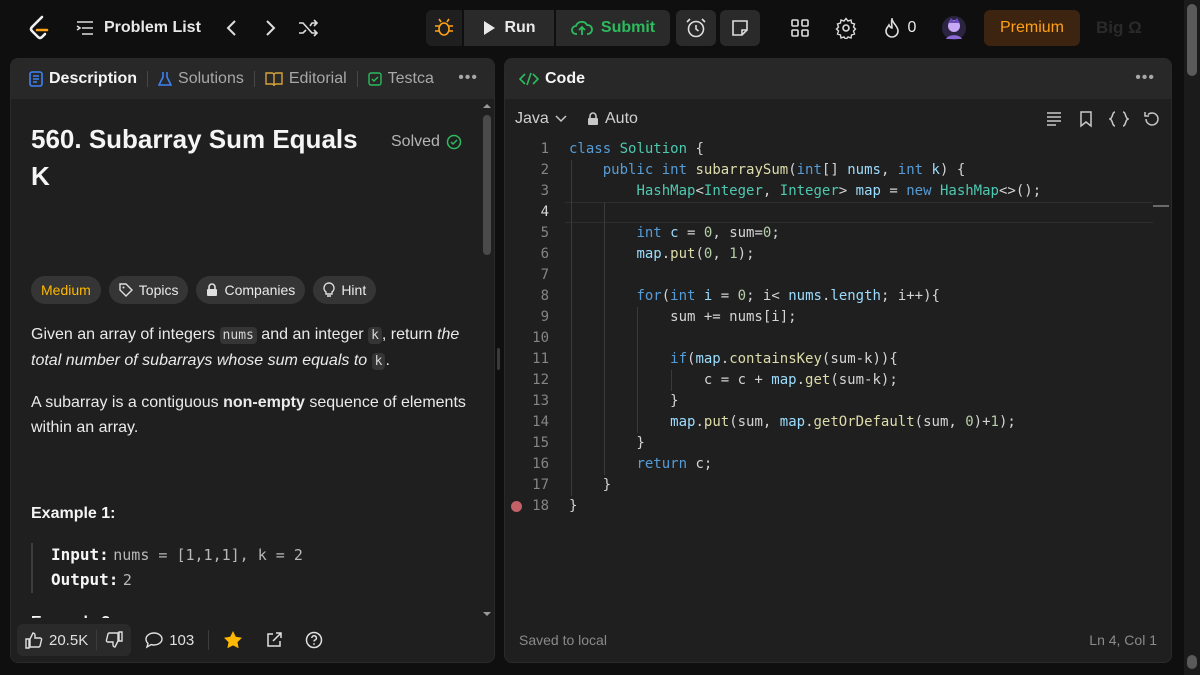 This screenshot has width=1200, height=675. I want to click on line-number: 17, so click(540, 485).